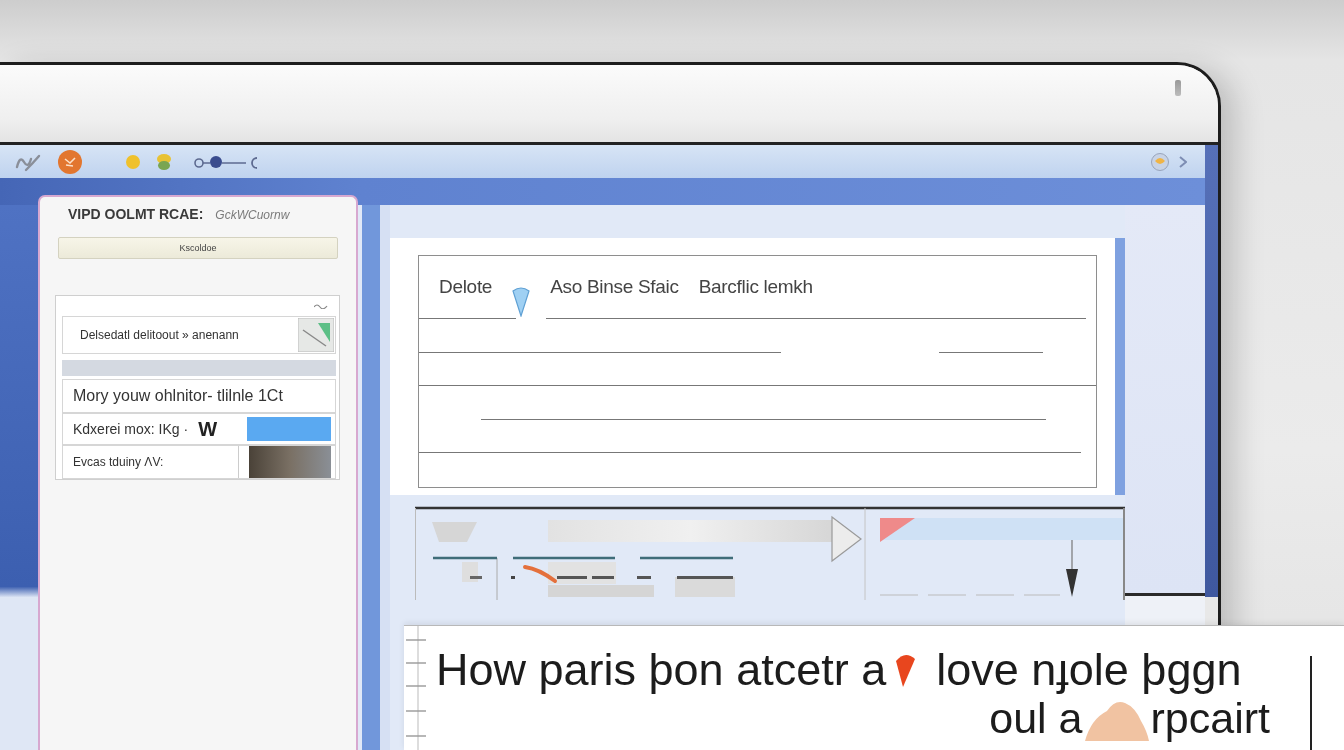 This screenshot has height=750, width=1344. I want to click on caption-text: rpcairt, so click(1210, 718).